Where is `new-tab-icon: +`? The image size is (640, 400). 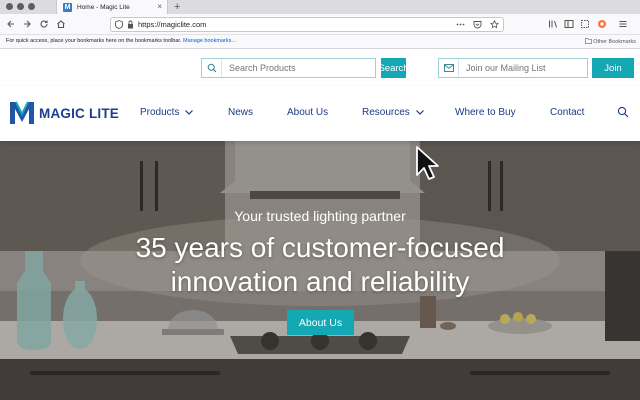 new-tab-icon: + is located at coordinates (177, 7).